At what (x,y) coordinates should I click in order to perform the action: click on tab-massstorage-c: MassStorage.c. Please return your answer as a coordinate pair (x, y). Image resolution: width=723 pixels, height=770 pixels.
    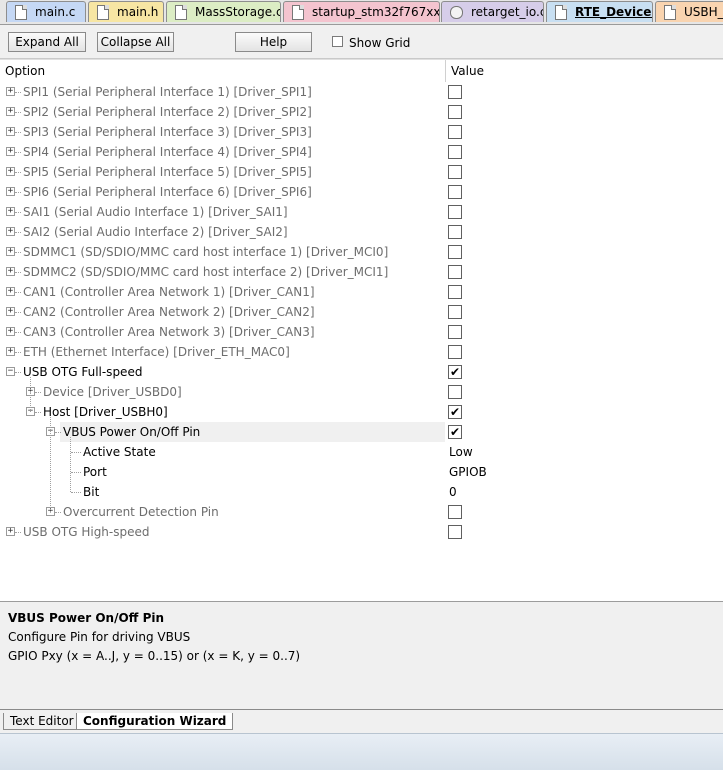
    Looking at the image, I should click on (223, 11).